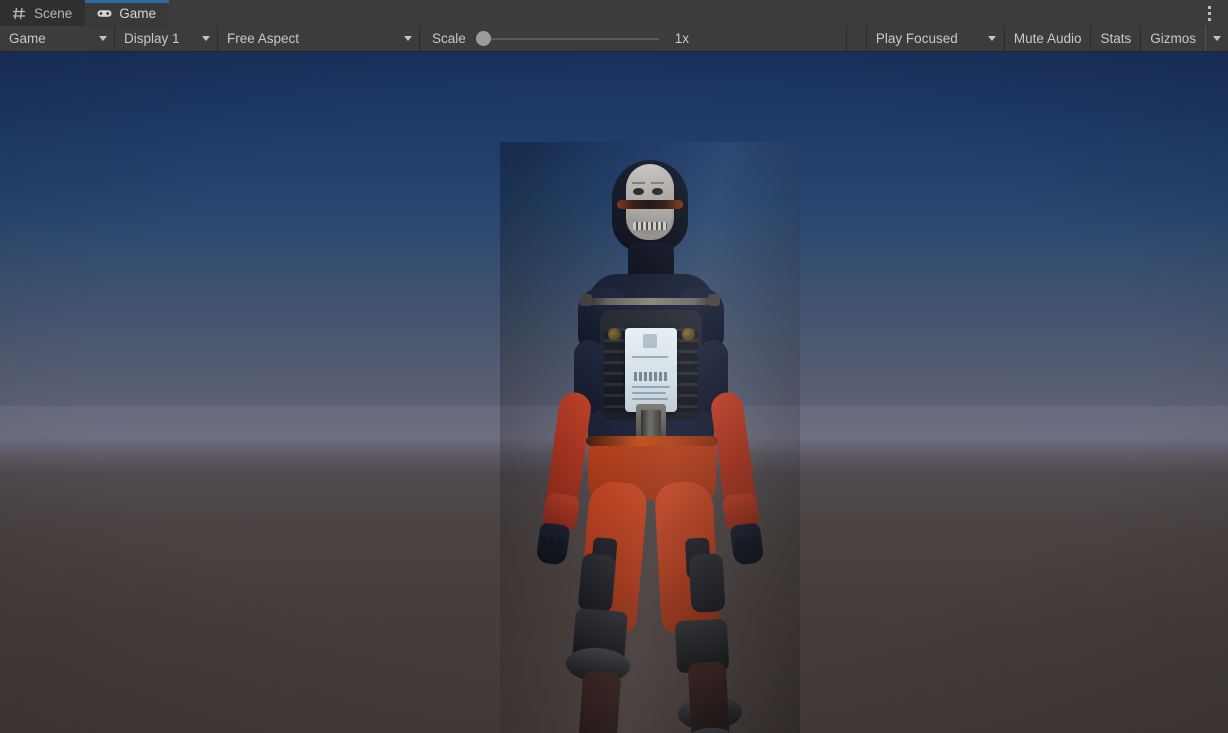 This screenshot has width=1228, height=733. I want to click on display-label: Display 1, so click(152, 38).